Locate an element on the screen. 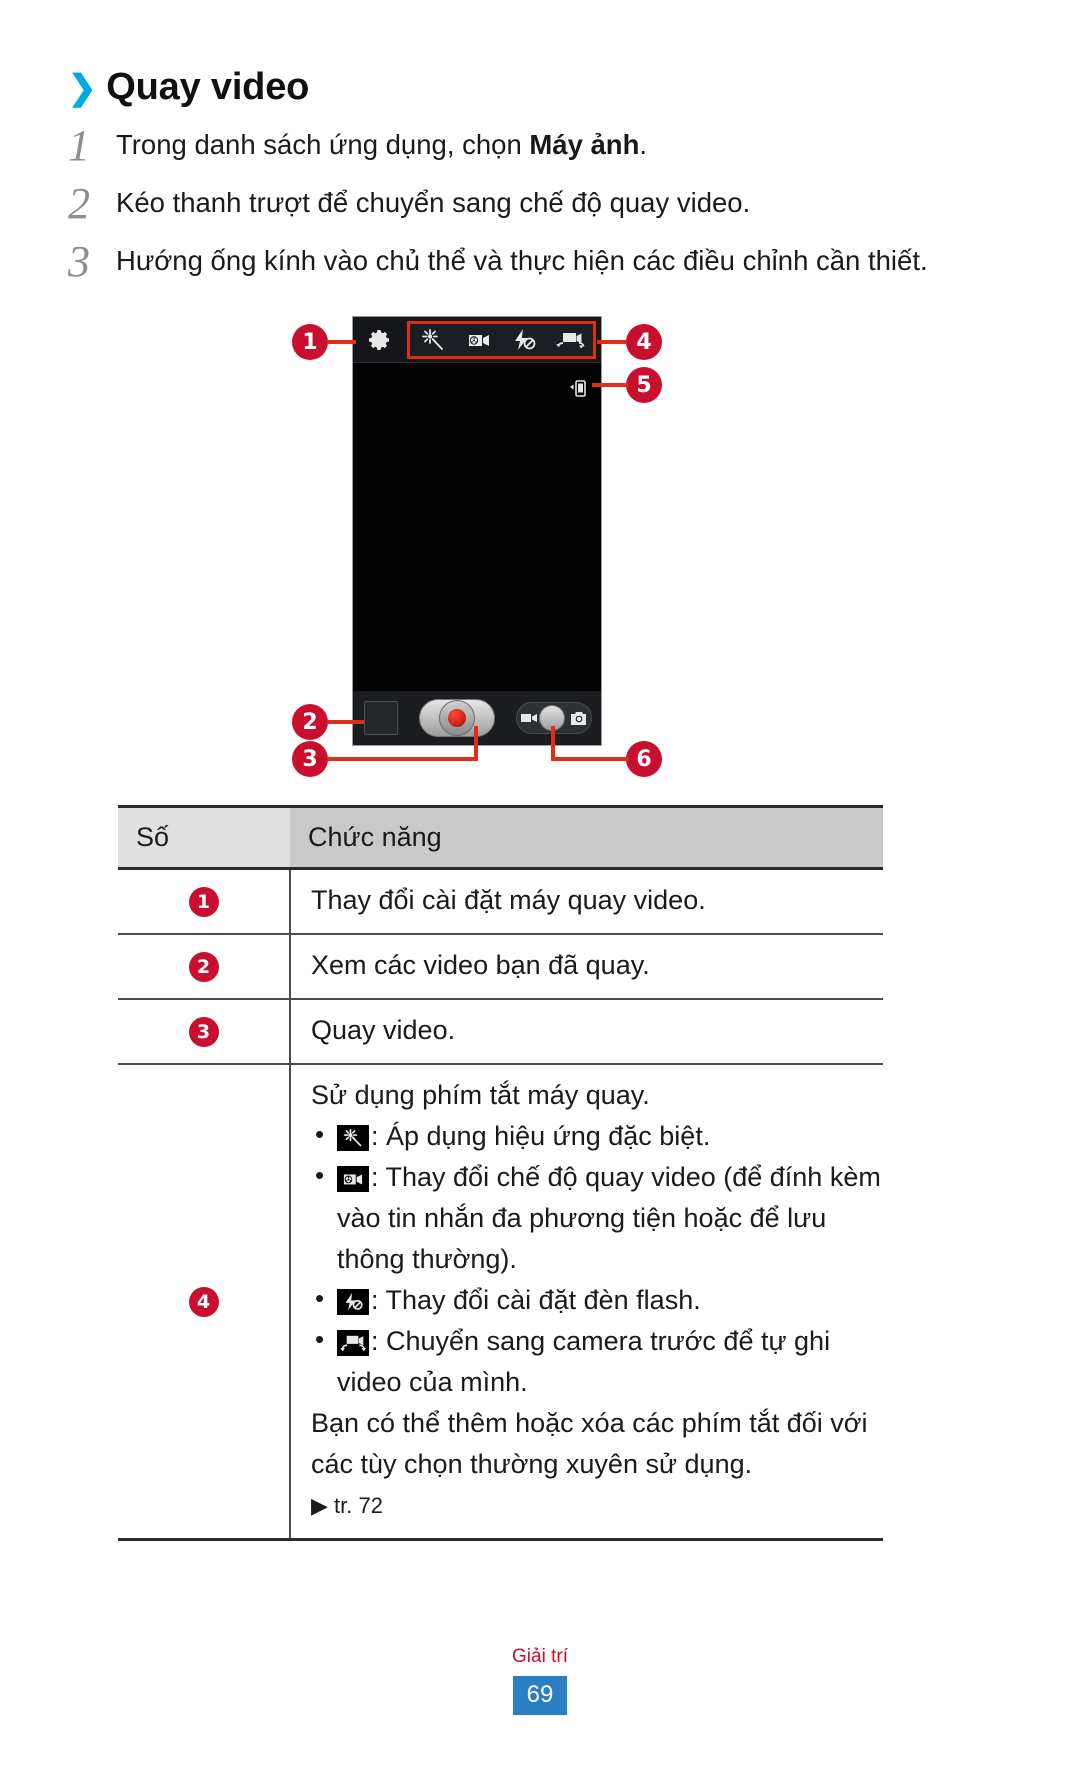 The image size is (1080, 1771). step-text: Trong danh sách ứng dụng, chọn Máy ảnh. is located at coordinates (381, 144).